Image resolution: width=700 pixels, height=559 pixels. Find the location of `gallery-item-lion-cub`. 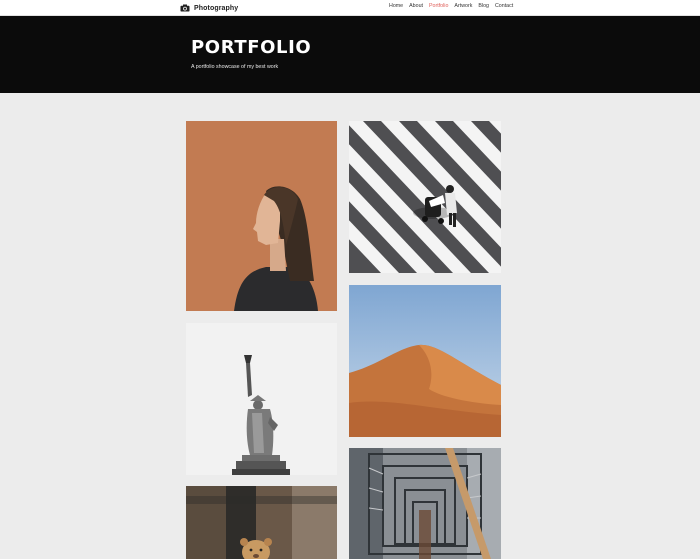

gallery-item-lion-cub is located at coordinates (261, 522).